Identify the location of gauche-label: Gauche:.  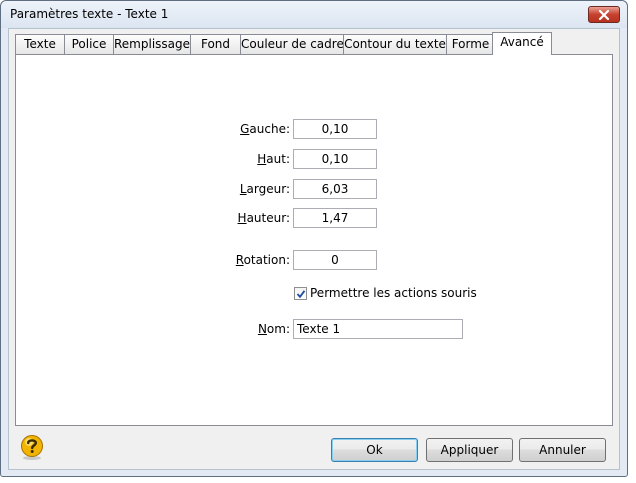
(265, 129).